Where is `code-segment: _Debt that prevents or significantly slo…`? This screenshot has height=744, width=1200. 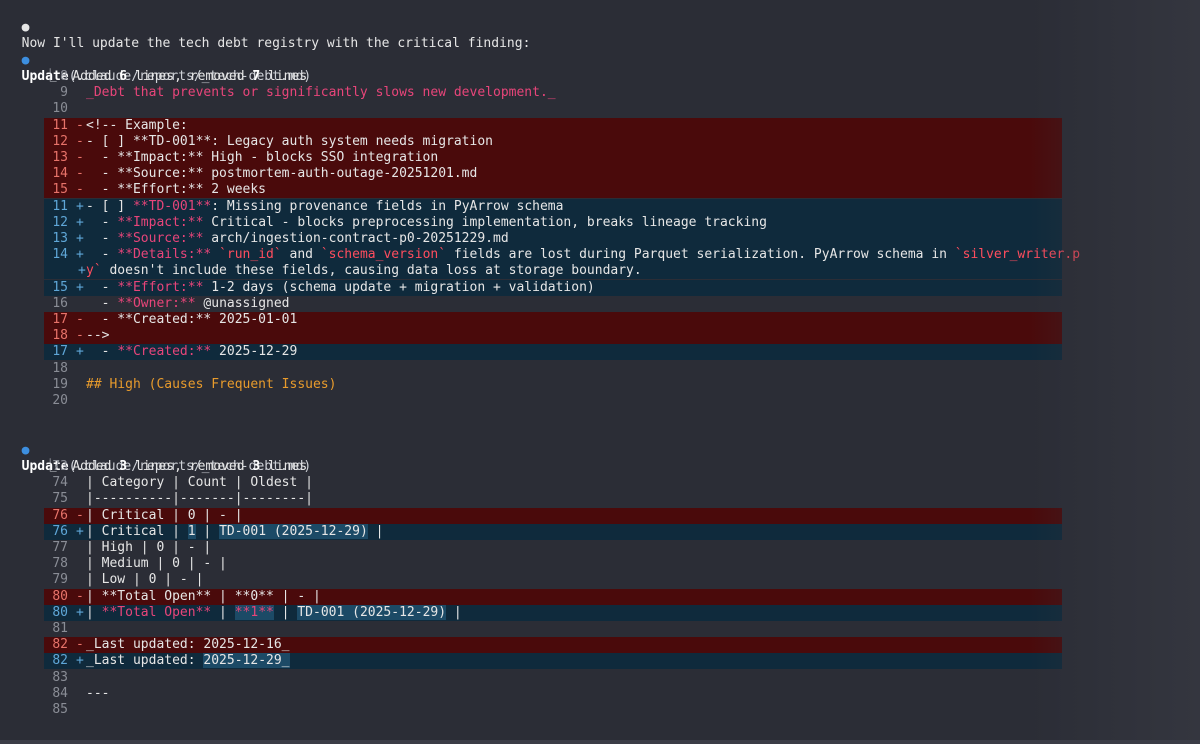
code-segment: _Debt that prevents or significantly slo… is located at coordinates (321, 93).